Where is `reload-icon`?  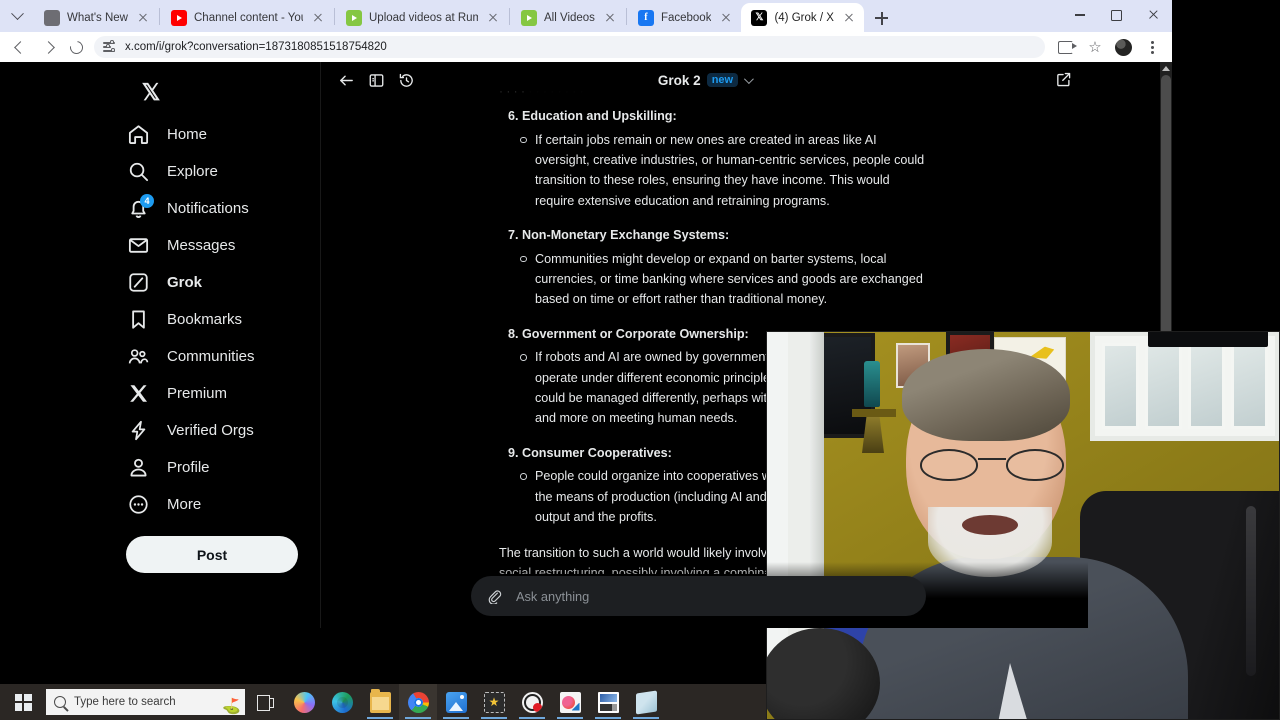
reload-icon is located at coordinates (76, 47).